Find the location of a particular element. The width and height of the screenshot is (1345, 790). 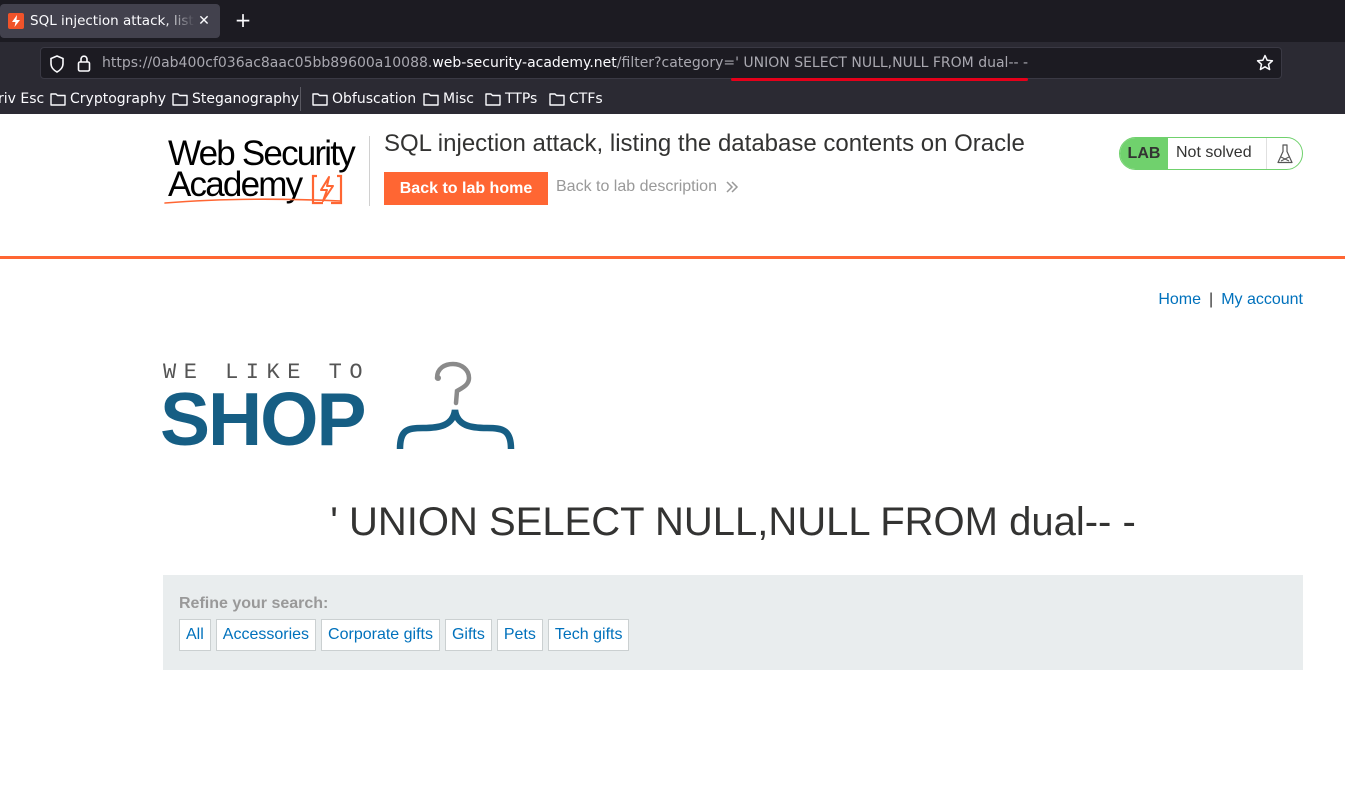

lock-icon is located at coordinates (84, 63).